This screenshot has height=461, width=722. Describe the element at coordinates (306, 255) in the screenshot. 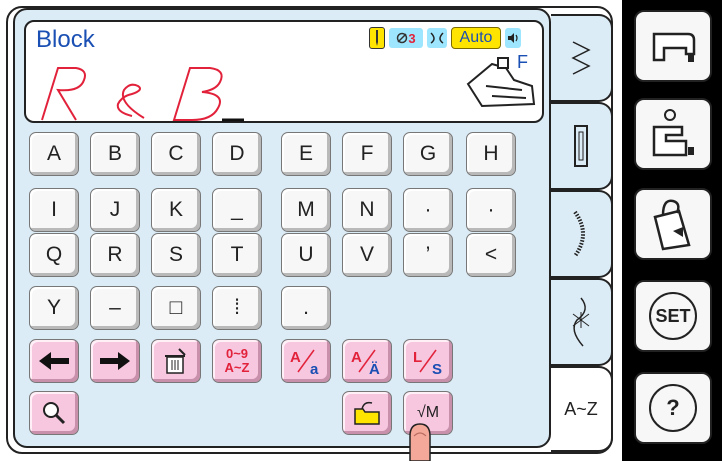

I see `key-u: U` at that location.